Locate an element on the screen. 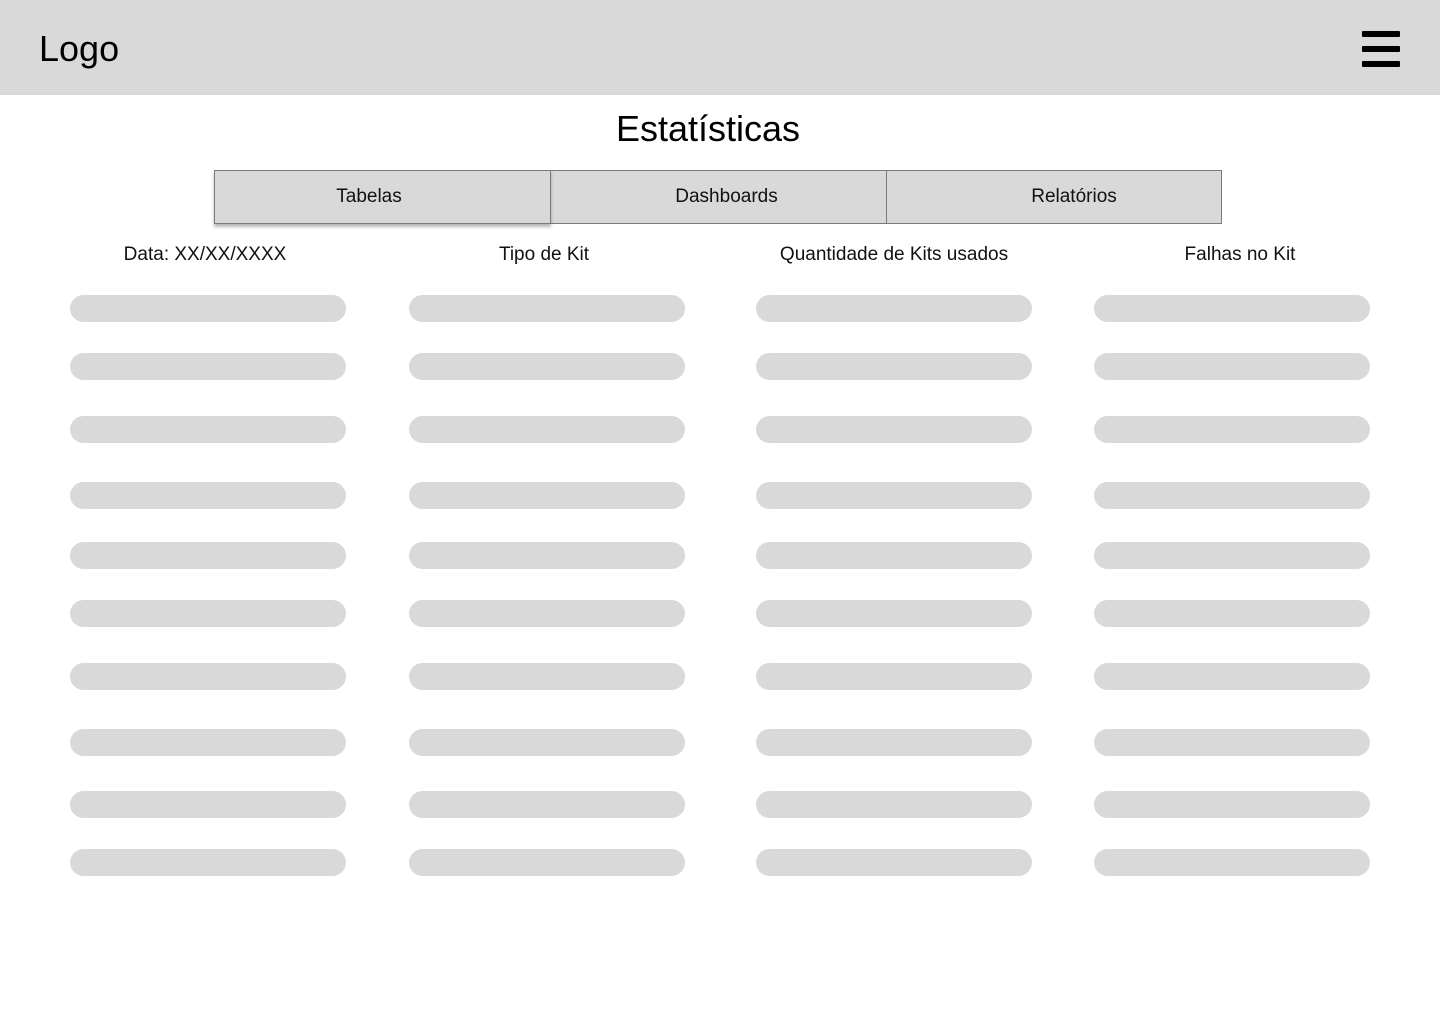 This screenshot has width=1440, height=1024. column-header-data: Data: XX/XX/XXXX is located at coordinates (205, 254).